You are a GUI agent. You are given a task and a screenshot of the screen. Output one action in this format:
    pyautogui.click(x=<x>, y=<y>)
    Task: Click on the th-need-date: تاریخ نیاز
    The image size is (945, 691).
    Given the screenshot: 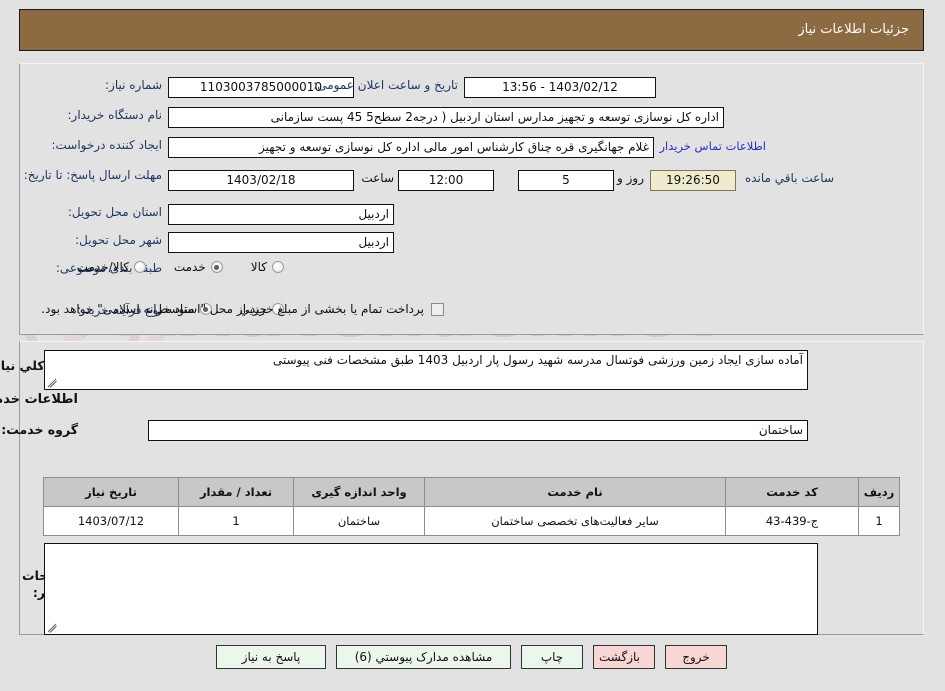 What is the action you would take?
    pyautogui.click(x=112, y=492)
    